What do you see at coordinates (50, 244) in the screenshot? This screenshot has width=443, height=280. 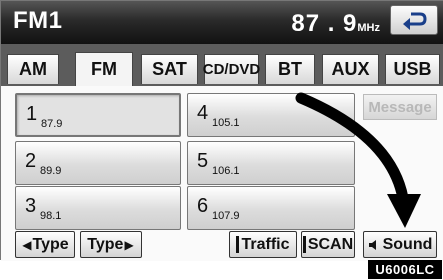 I see `type-prev-label: Type` at bounding box center [50, 244].